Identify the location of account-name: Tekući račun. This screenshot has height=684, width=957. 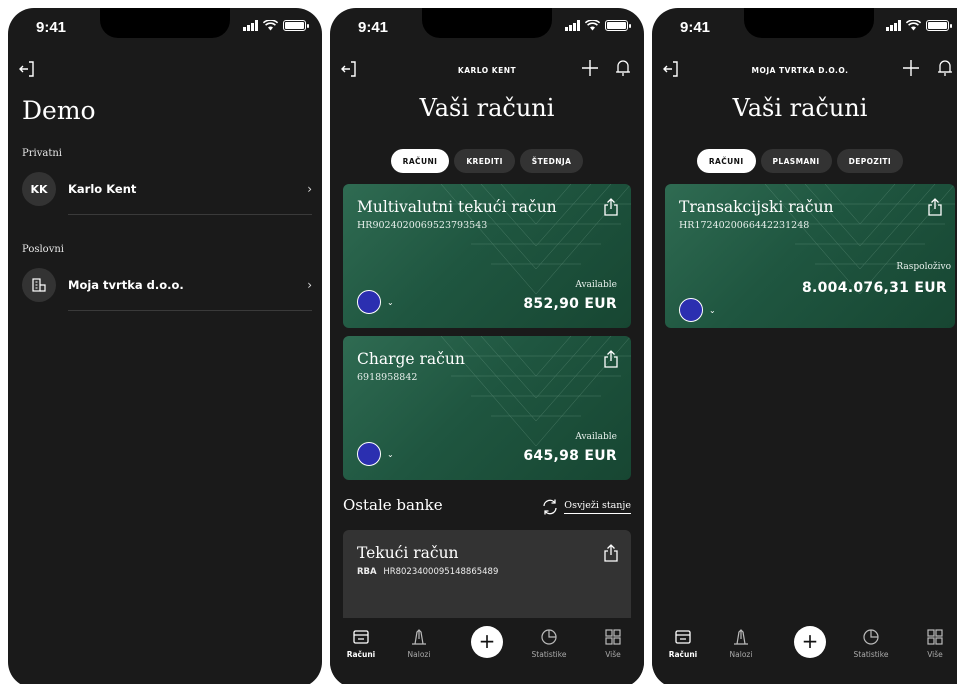
(408, 553).